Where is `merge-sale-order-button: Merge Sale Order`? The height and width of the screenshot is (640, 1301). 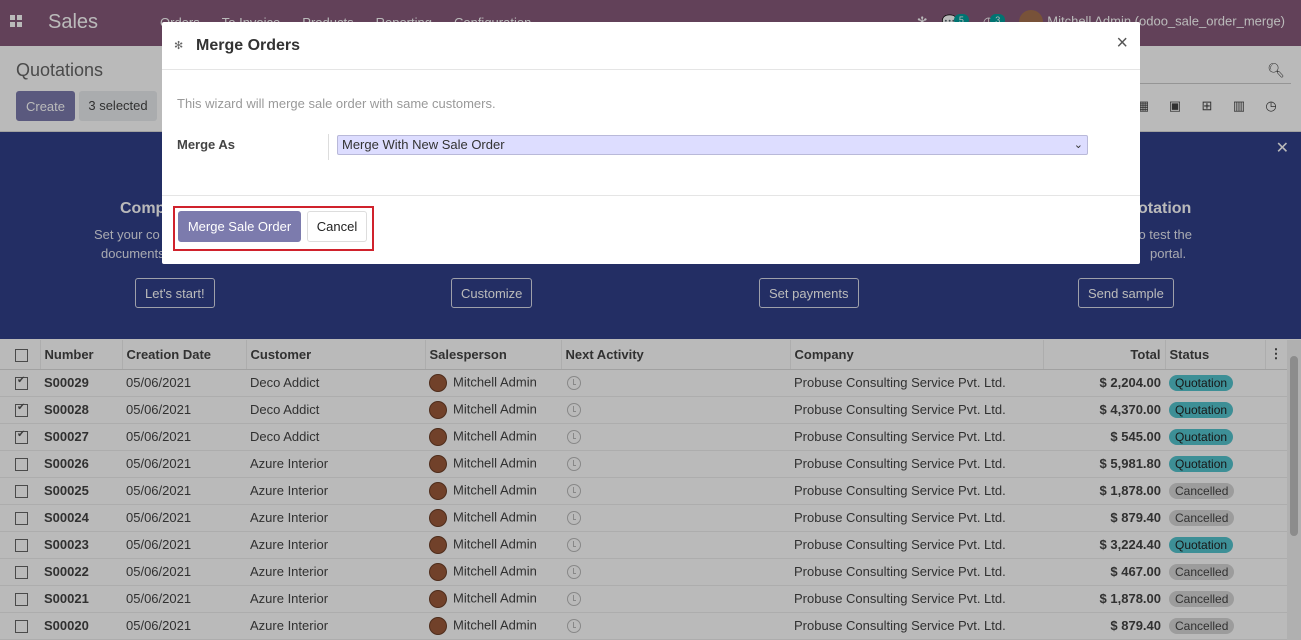 merge-sale-order-button: Merge Sale Order is located at coordinates (239, 226).